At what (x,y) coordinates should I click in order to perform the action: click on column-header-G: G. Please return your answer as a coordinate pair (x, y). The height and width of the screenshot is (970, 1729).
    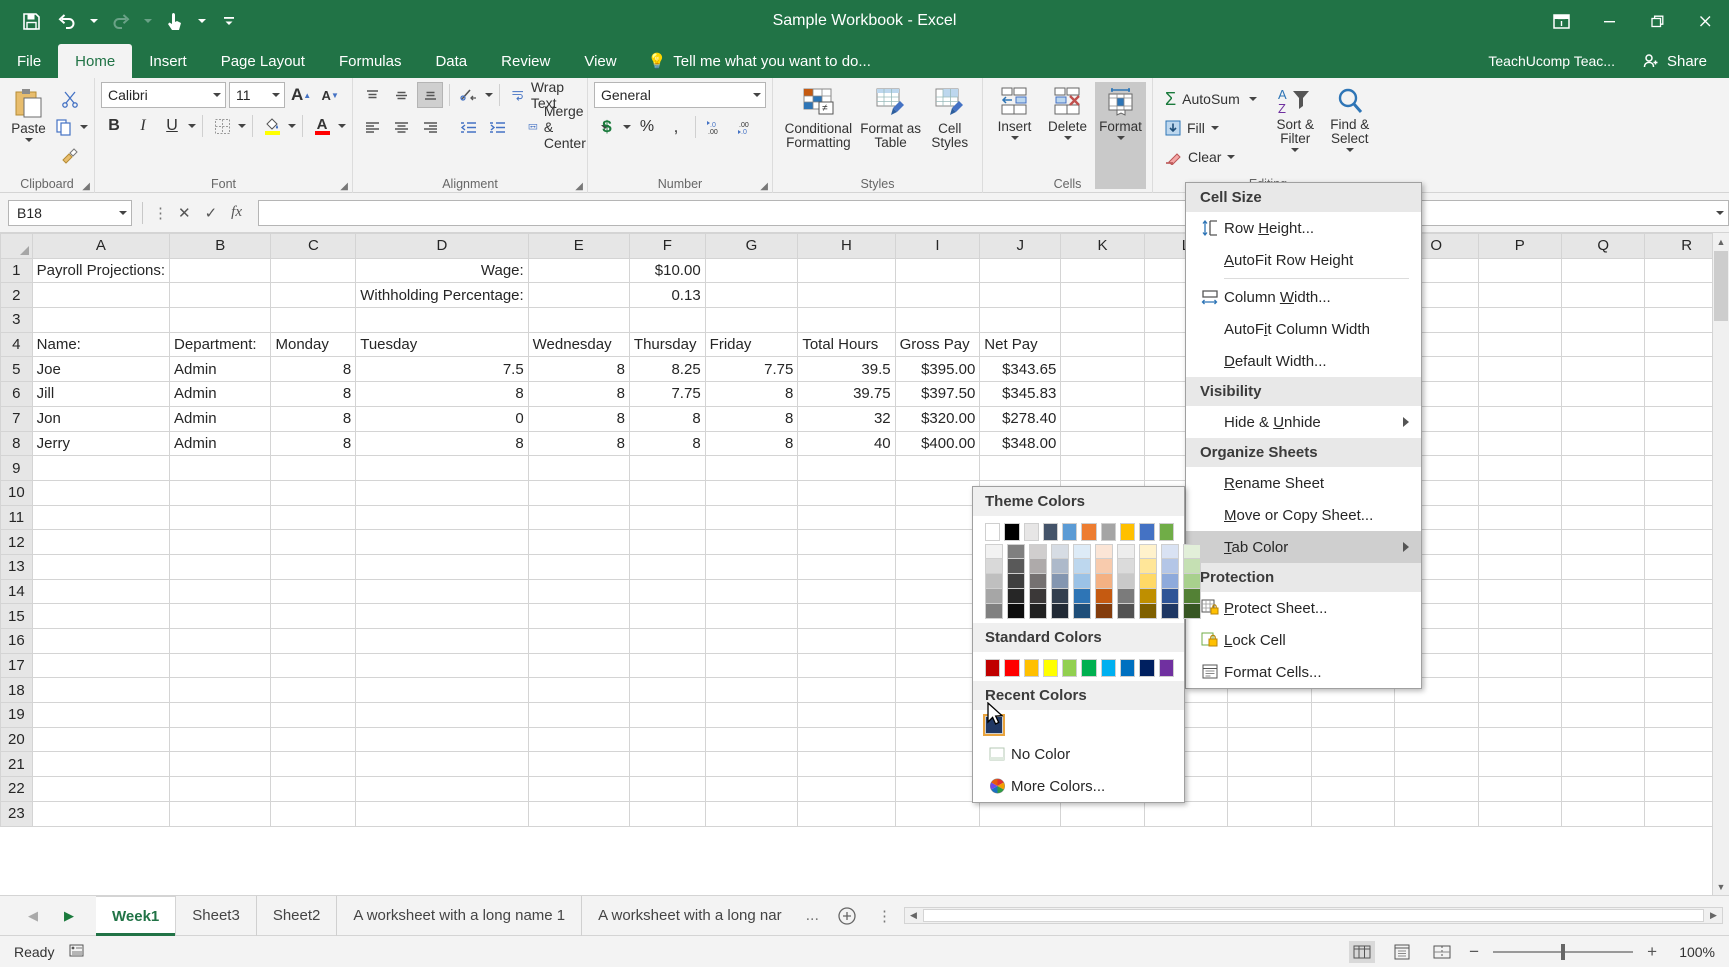
    Looking at the image, I should click on (751, 246).